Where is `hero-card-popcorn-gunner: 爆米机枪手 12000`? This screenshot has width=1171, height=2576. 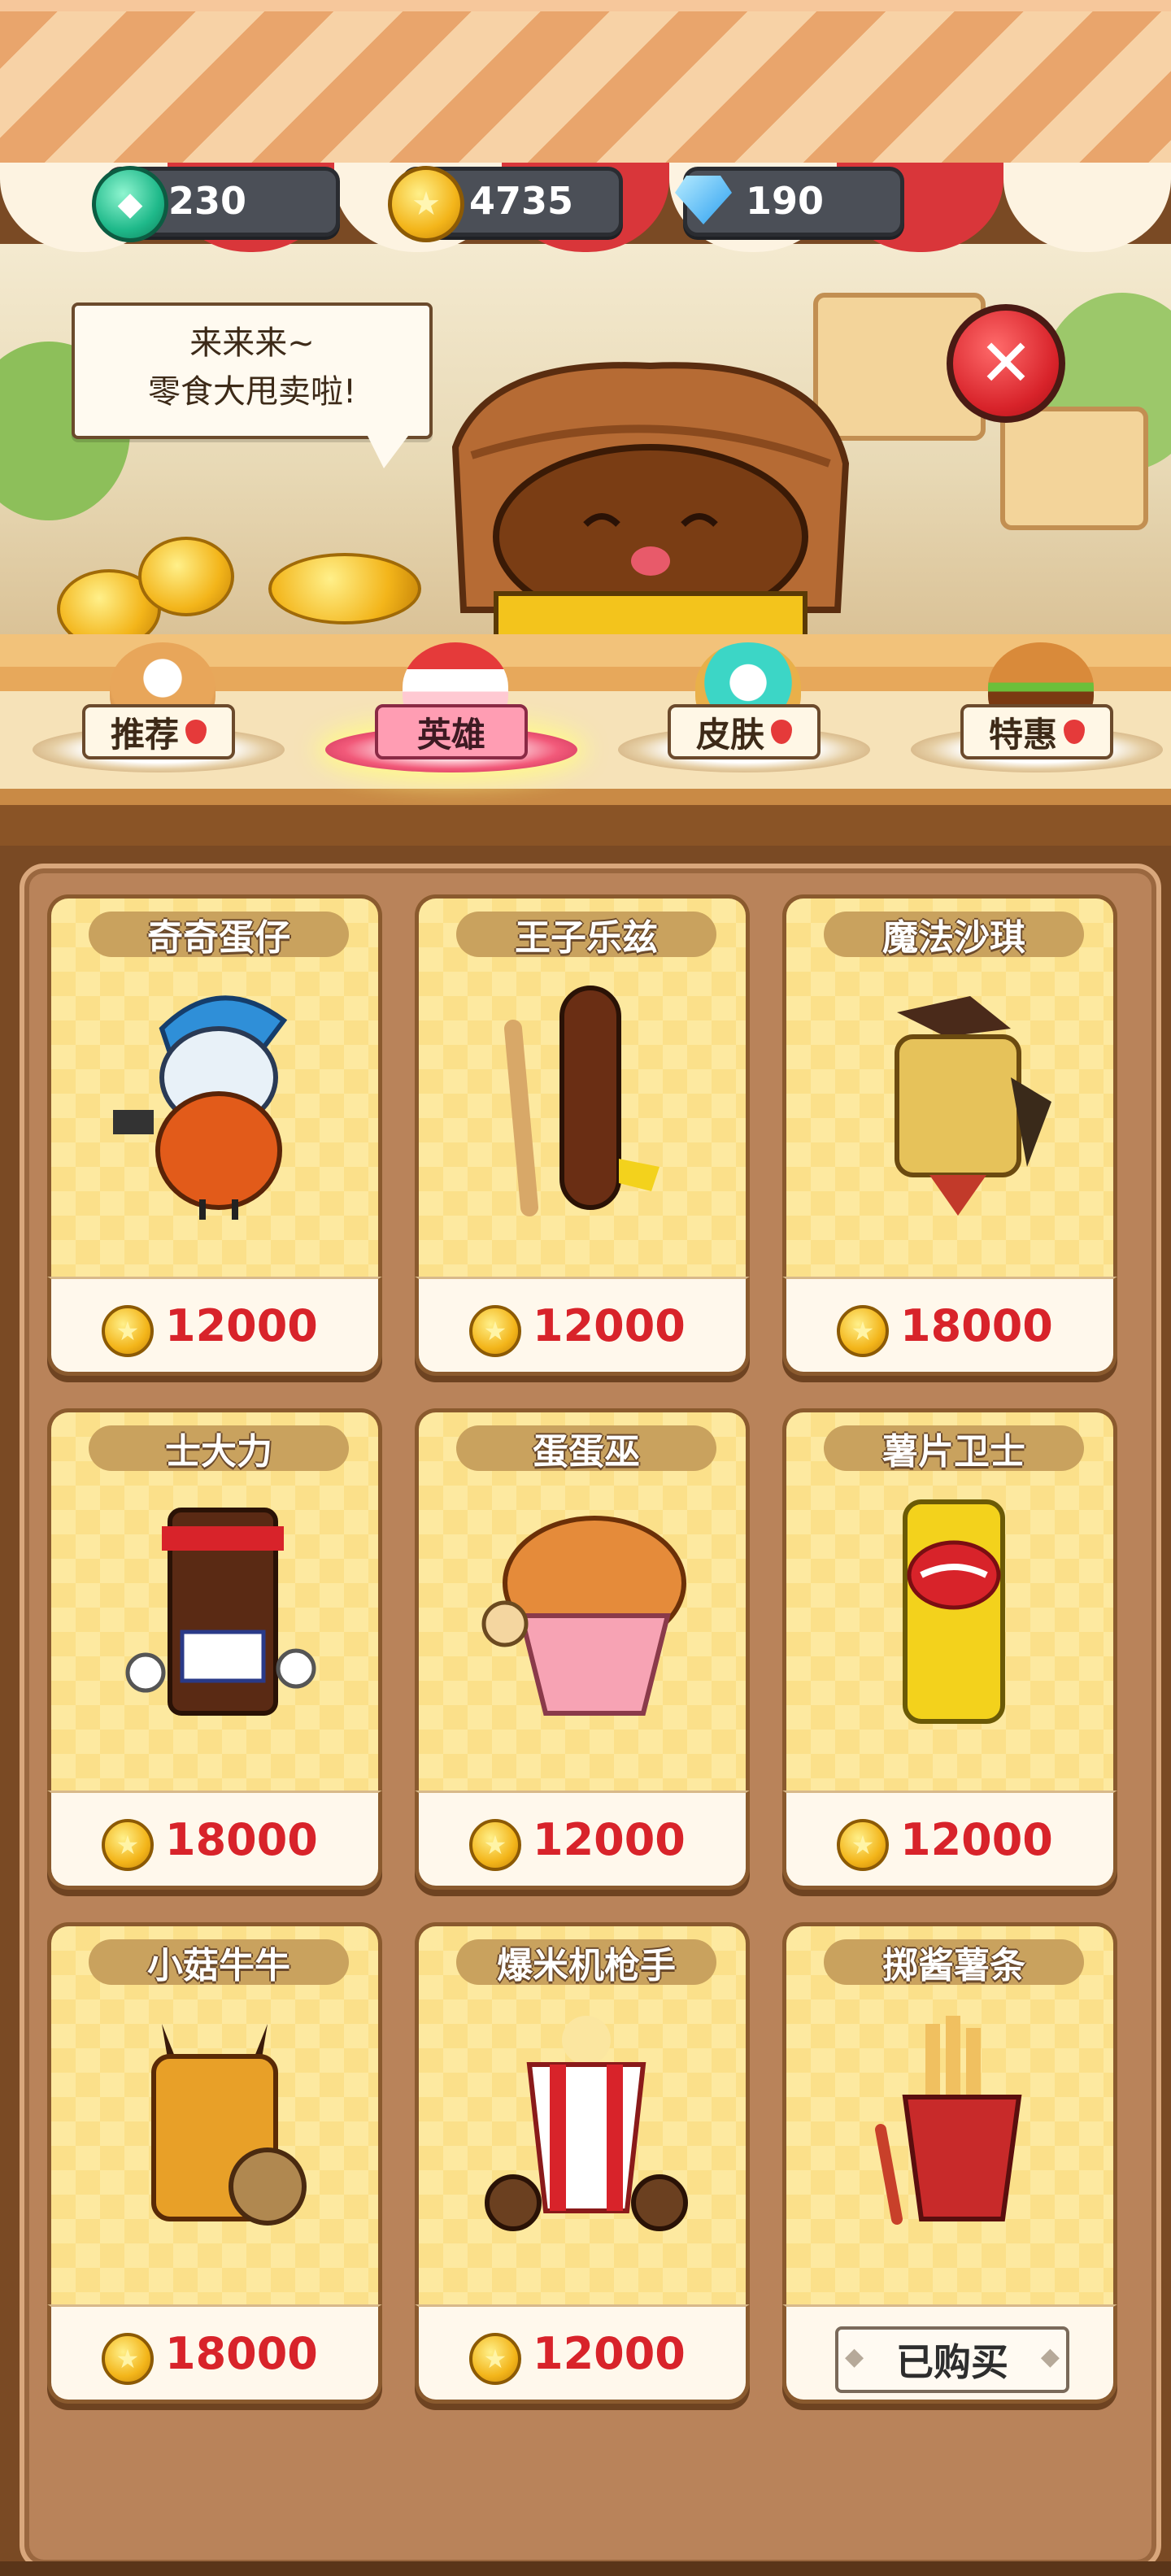
hero-card-popcorn-gunner: 爆米机枪手 12000 is located at coordinates (583, 2163).